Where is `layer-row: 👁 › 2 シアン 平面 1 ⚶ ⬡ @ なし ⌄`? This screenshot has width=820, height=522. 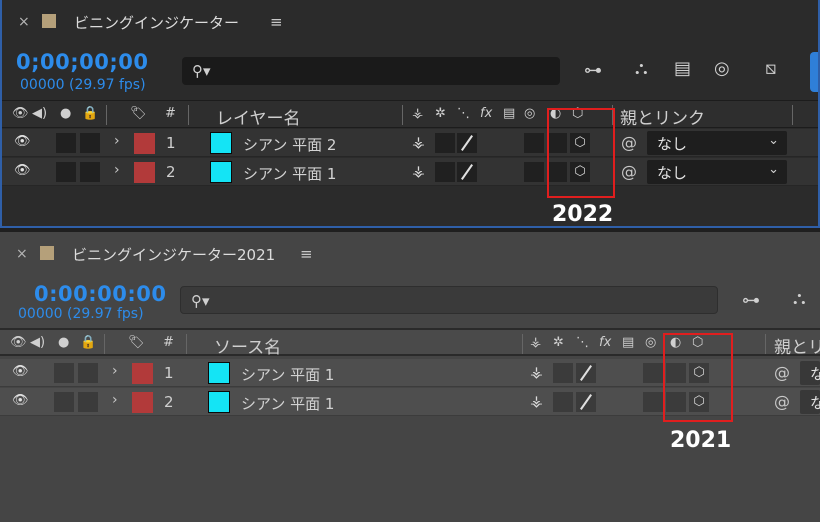 layer-row: 👁 › 2 シアン 平面 1 ⚶ ⬡ @ なし ⌄ is located at coordinates (410, 172).